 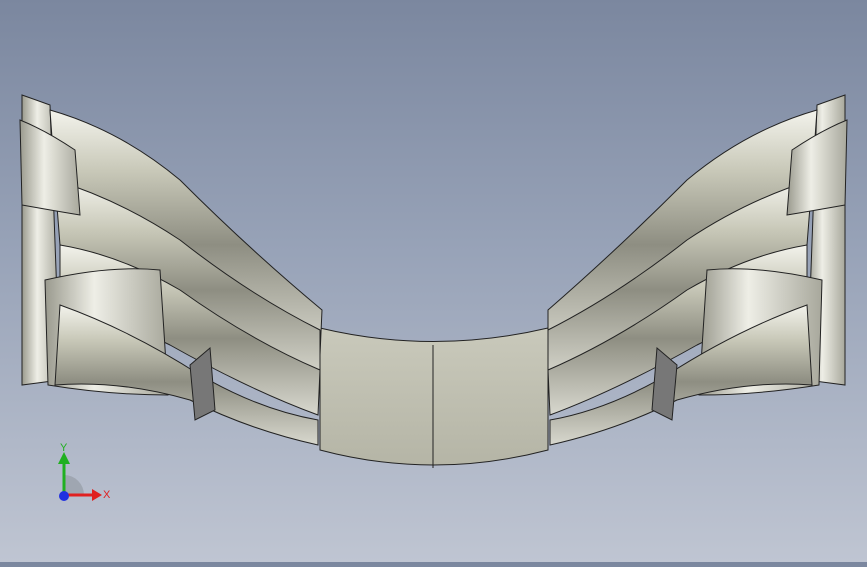 What do you see at coordinates (434, 396) in the screenshot?
I see `center-mainplane` at bounding box center [434, 396].